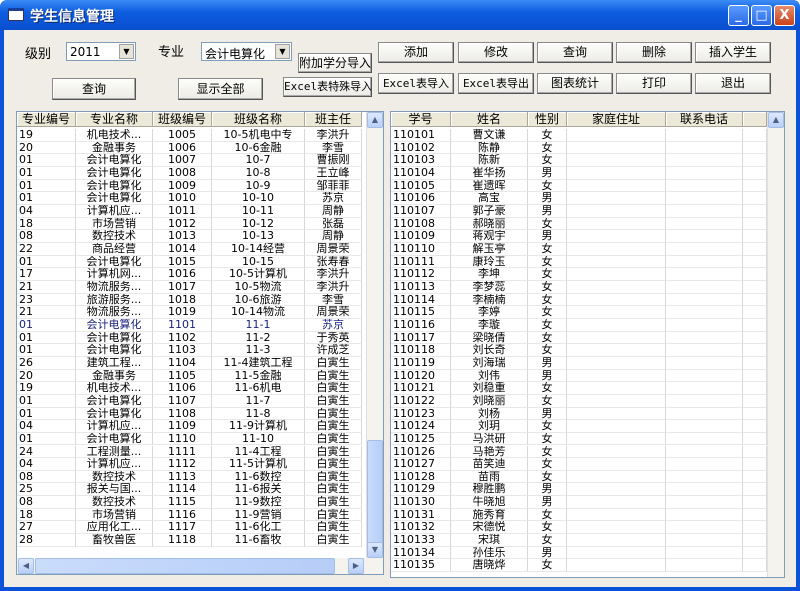 This screenshot has width=800, height=591. I want to click on maximize-button: □, so click(761, 15).